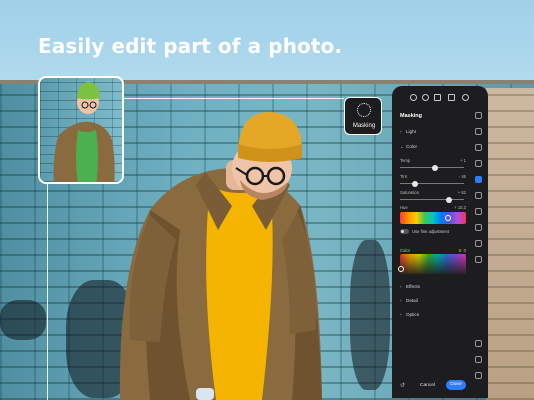 The width and height of the screenshot is (534, 400). What do you see at coordinates (424, 232) in the screenshot?
I see `fine-adjustment-row: Use fine adjustment` at bounding box center [424, 232].